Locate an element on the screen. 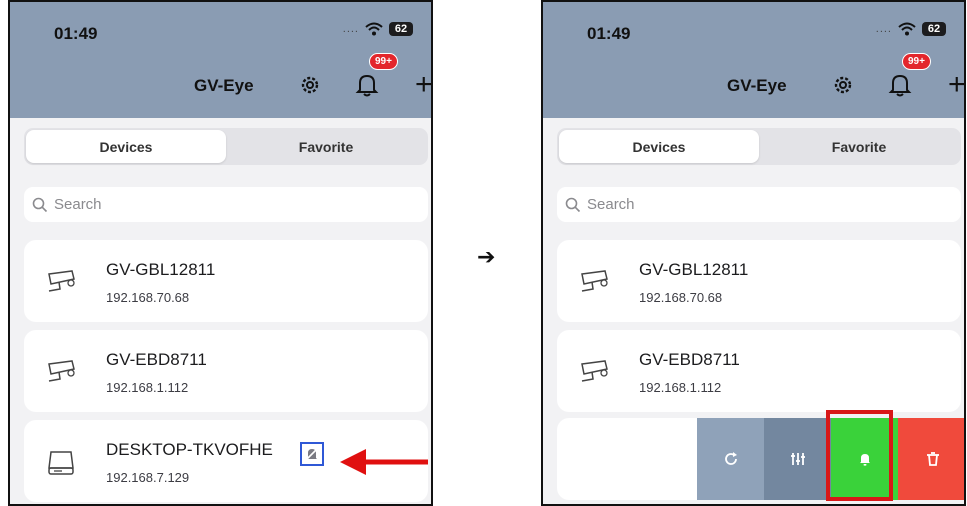 The width and height of the screenshot is (967, 506). notification-toggle-button is located at coordinates (864, 459).